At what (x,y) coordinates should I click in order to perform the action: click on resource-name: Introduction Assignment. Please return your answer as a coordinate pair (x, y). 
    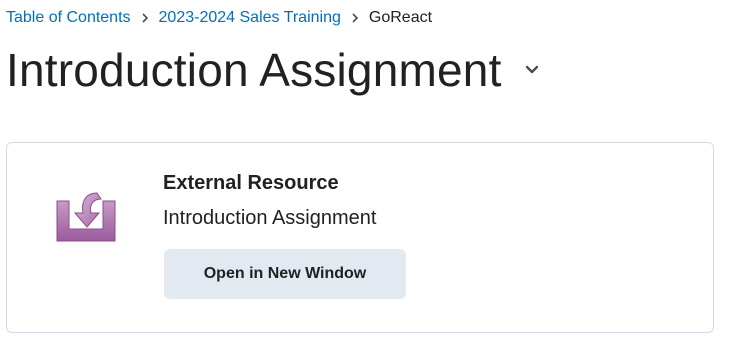
    Looking at the image, I should click on (270, 218).